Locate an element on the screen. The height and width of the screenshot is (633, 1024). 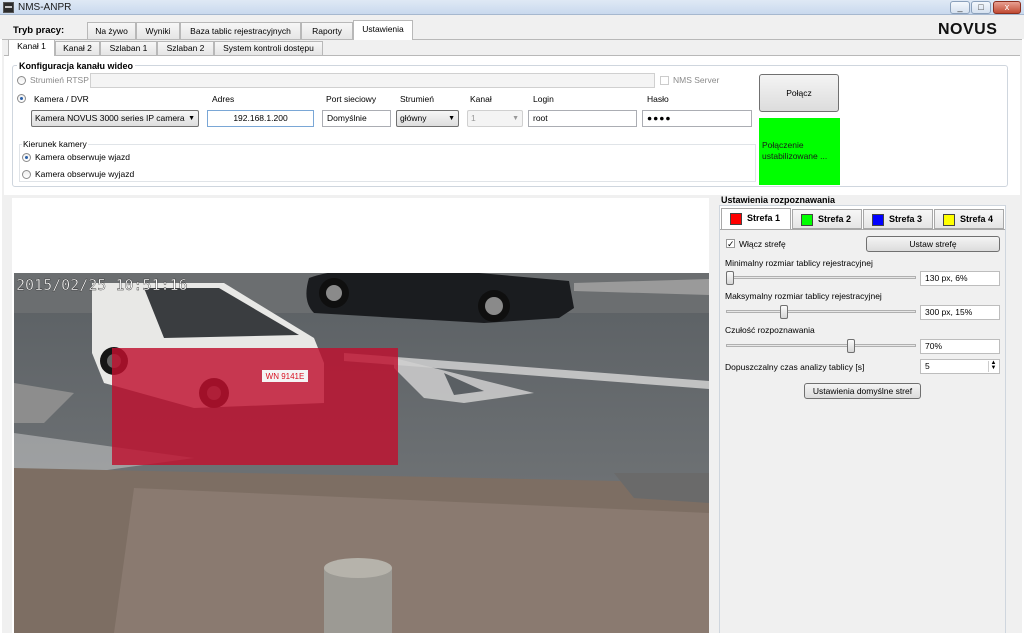
recognition-settings-title: Ustawienia rozpoznawania is located at coordinates (778, 200).